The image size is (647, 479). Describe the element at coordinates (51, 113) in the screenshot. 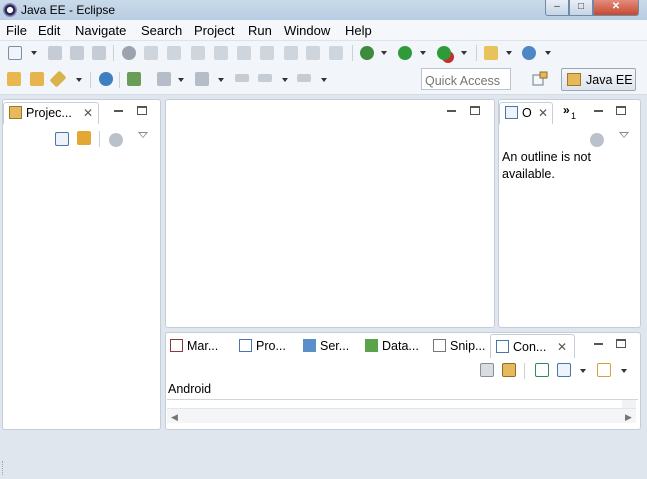

I see `tab-project-explorer: Projec... ✕` at that location.